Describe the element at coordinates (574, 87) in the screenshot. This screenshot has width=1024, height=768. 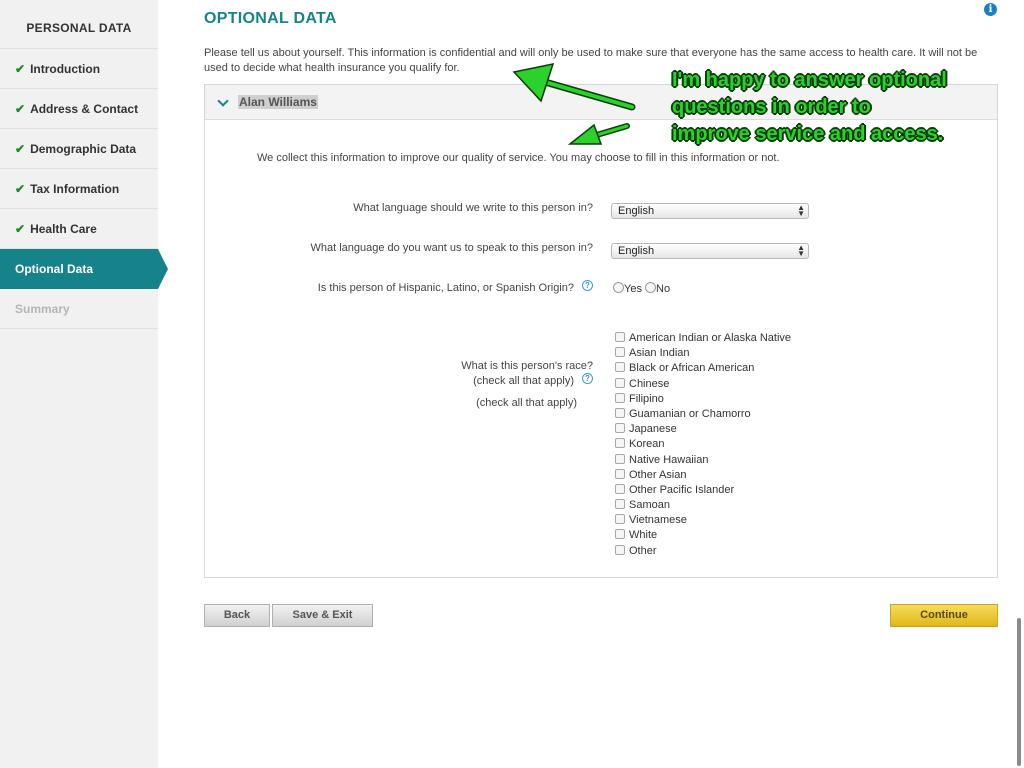
I see `arrow-to-intro` at that location.